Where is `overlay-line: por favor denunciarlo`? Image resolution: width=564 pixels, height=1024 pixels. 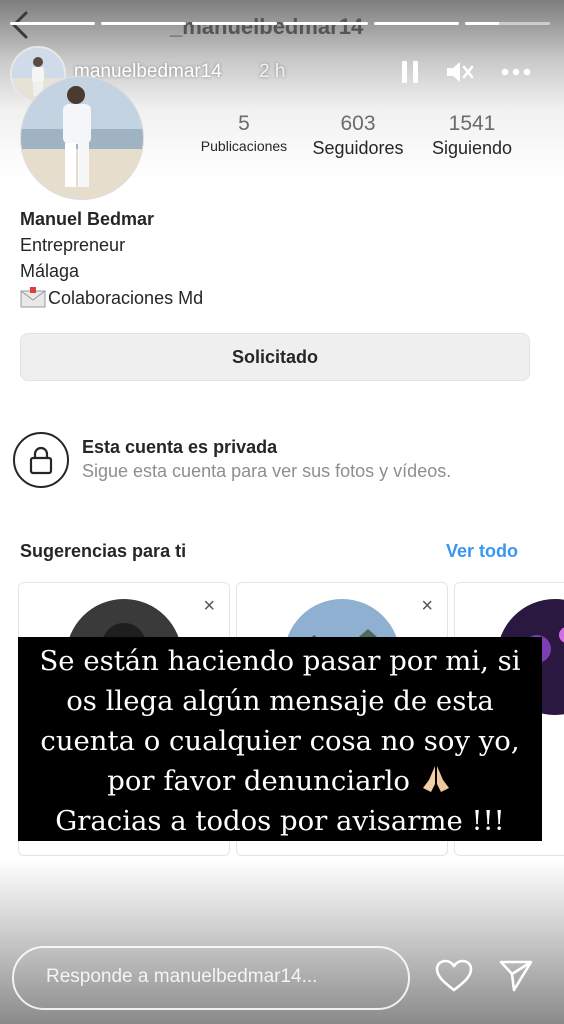
overlay-line: por favor denunciarlo is located at coordinates (280, 781).